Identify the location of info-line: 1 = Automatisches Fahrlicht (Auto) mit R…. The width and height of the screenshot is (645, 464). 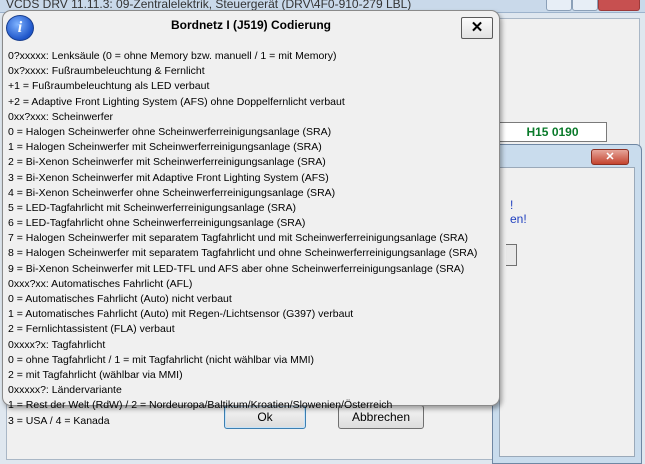
(181, 314).